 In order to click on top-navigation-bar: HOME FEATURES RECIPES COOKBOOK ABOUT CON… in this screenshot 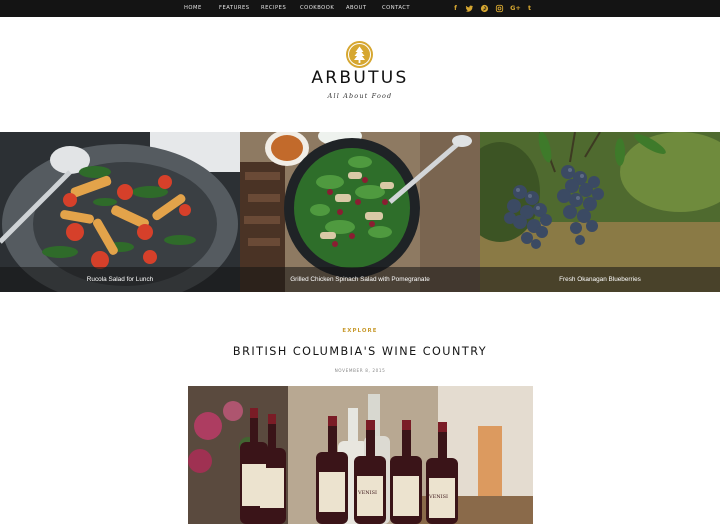, I will do `click(360, 8)`.